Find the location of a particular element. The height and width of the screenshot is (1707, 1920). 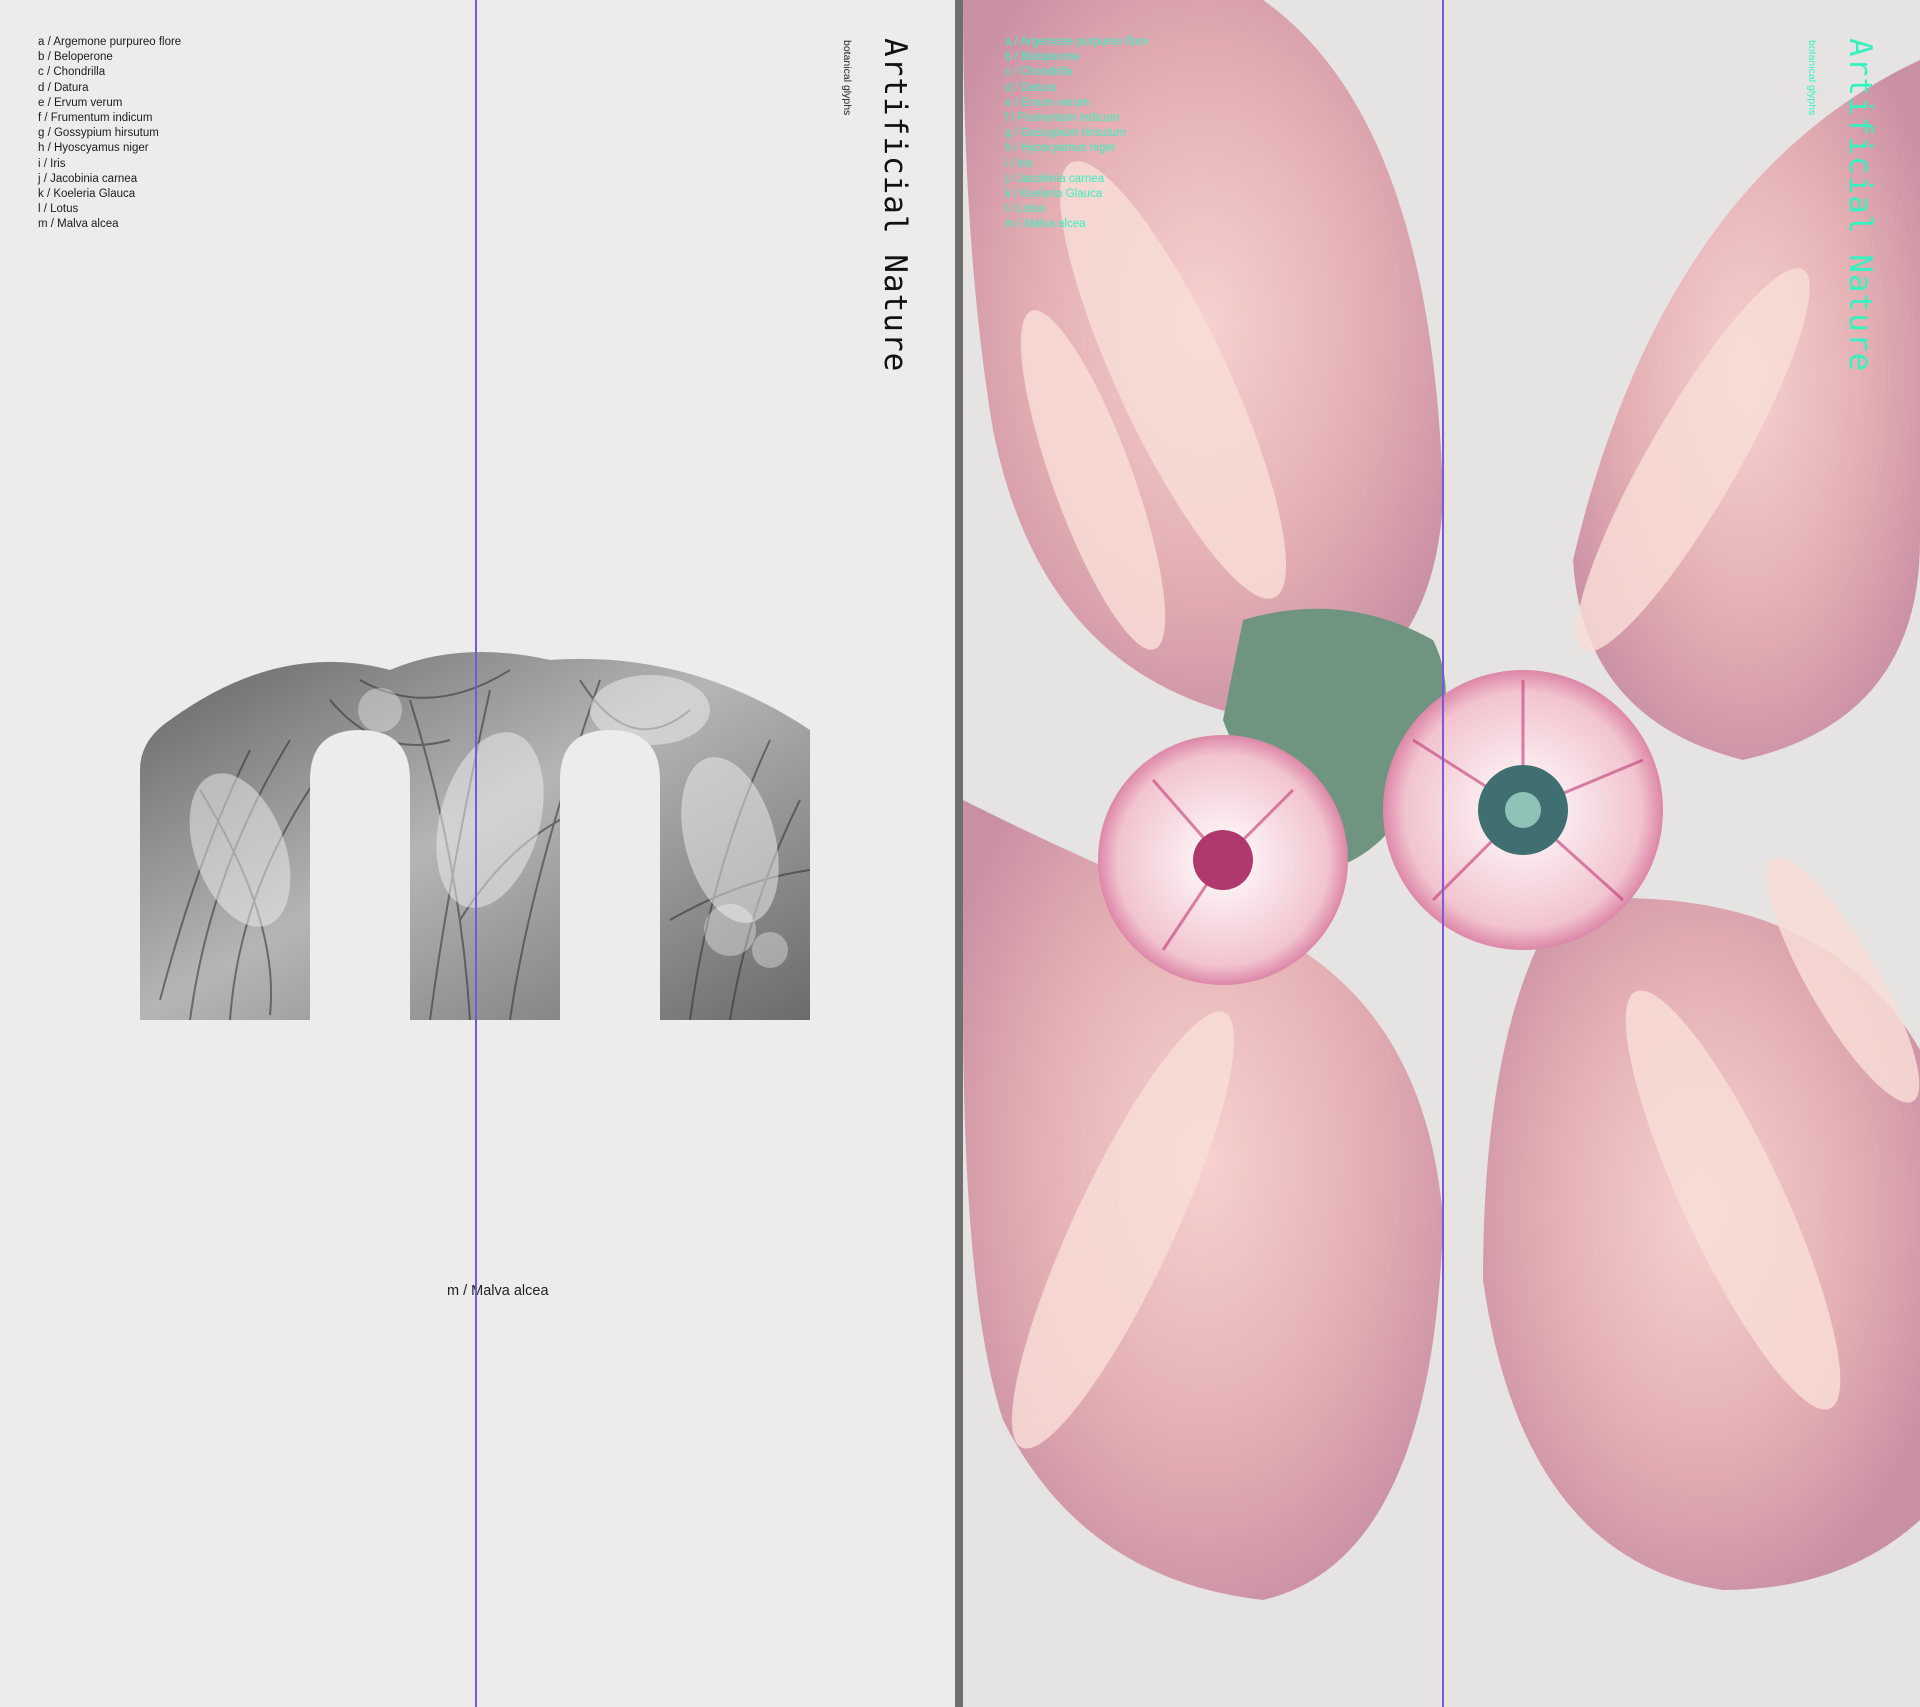

left-guide-line is located at coordinates (476, 853).